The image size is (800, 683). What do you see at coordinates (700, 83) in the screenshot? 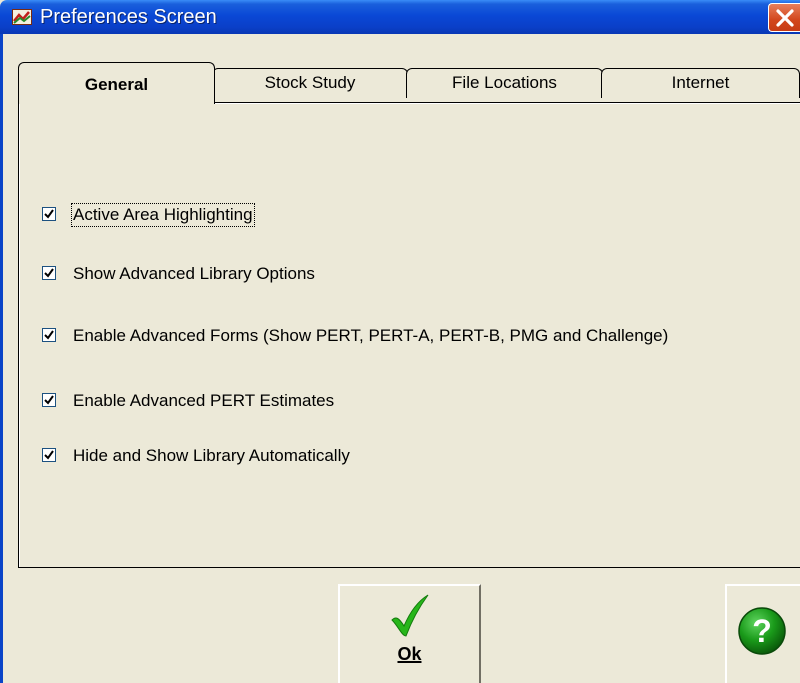
I see `tab-internet: Internet` at bounding box center [700, 83].